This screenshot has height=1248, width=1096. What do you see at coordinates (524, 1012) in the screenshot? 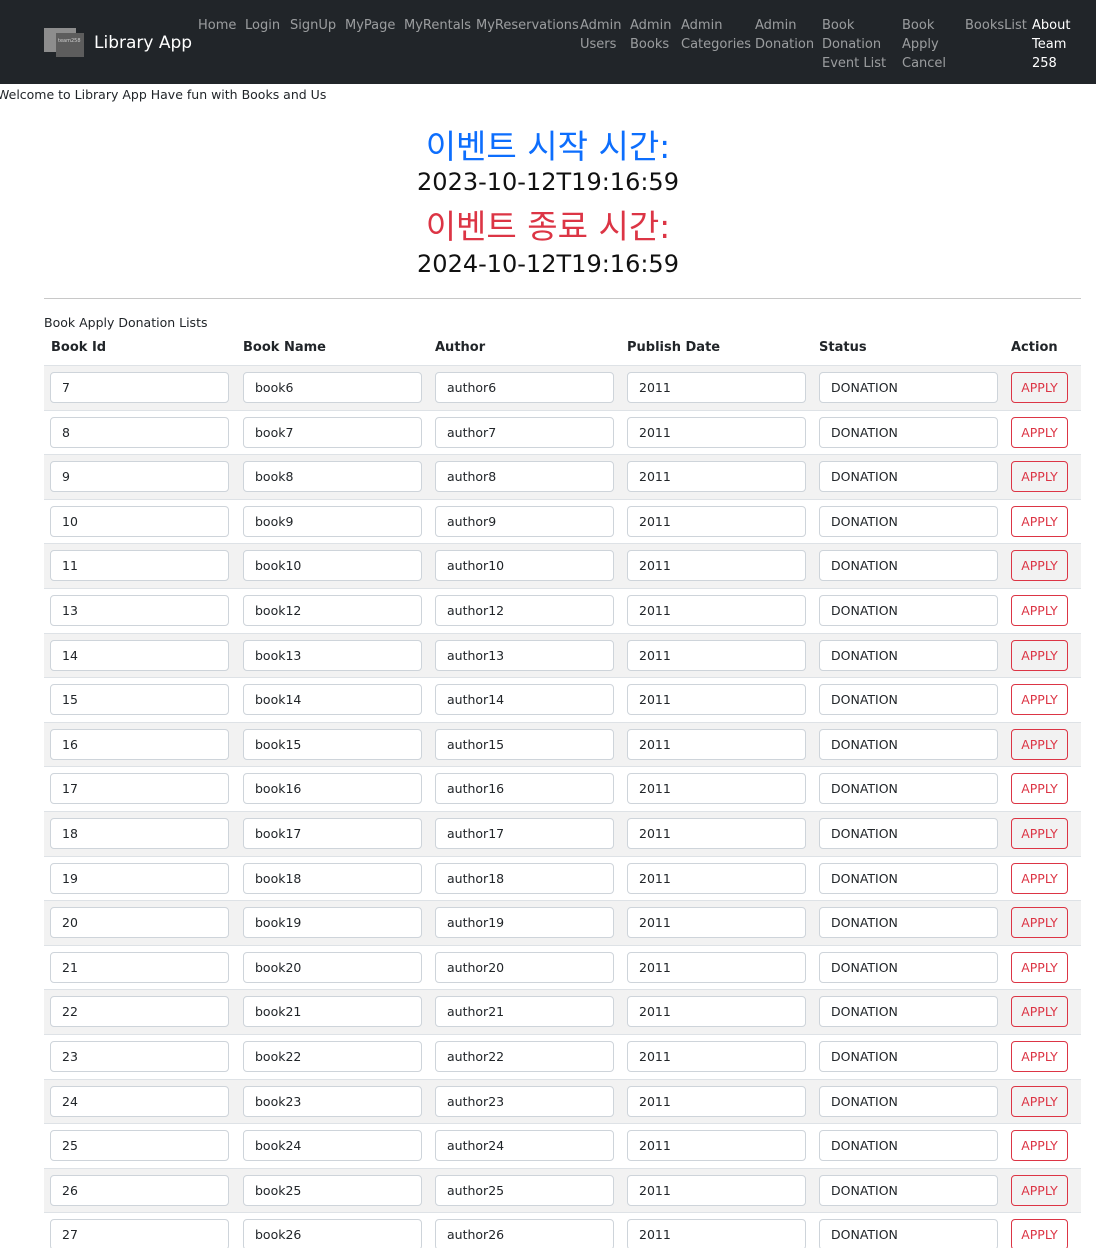
I see `author-field: author21` at bounding box center [524, 1012].